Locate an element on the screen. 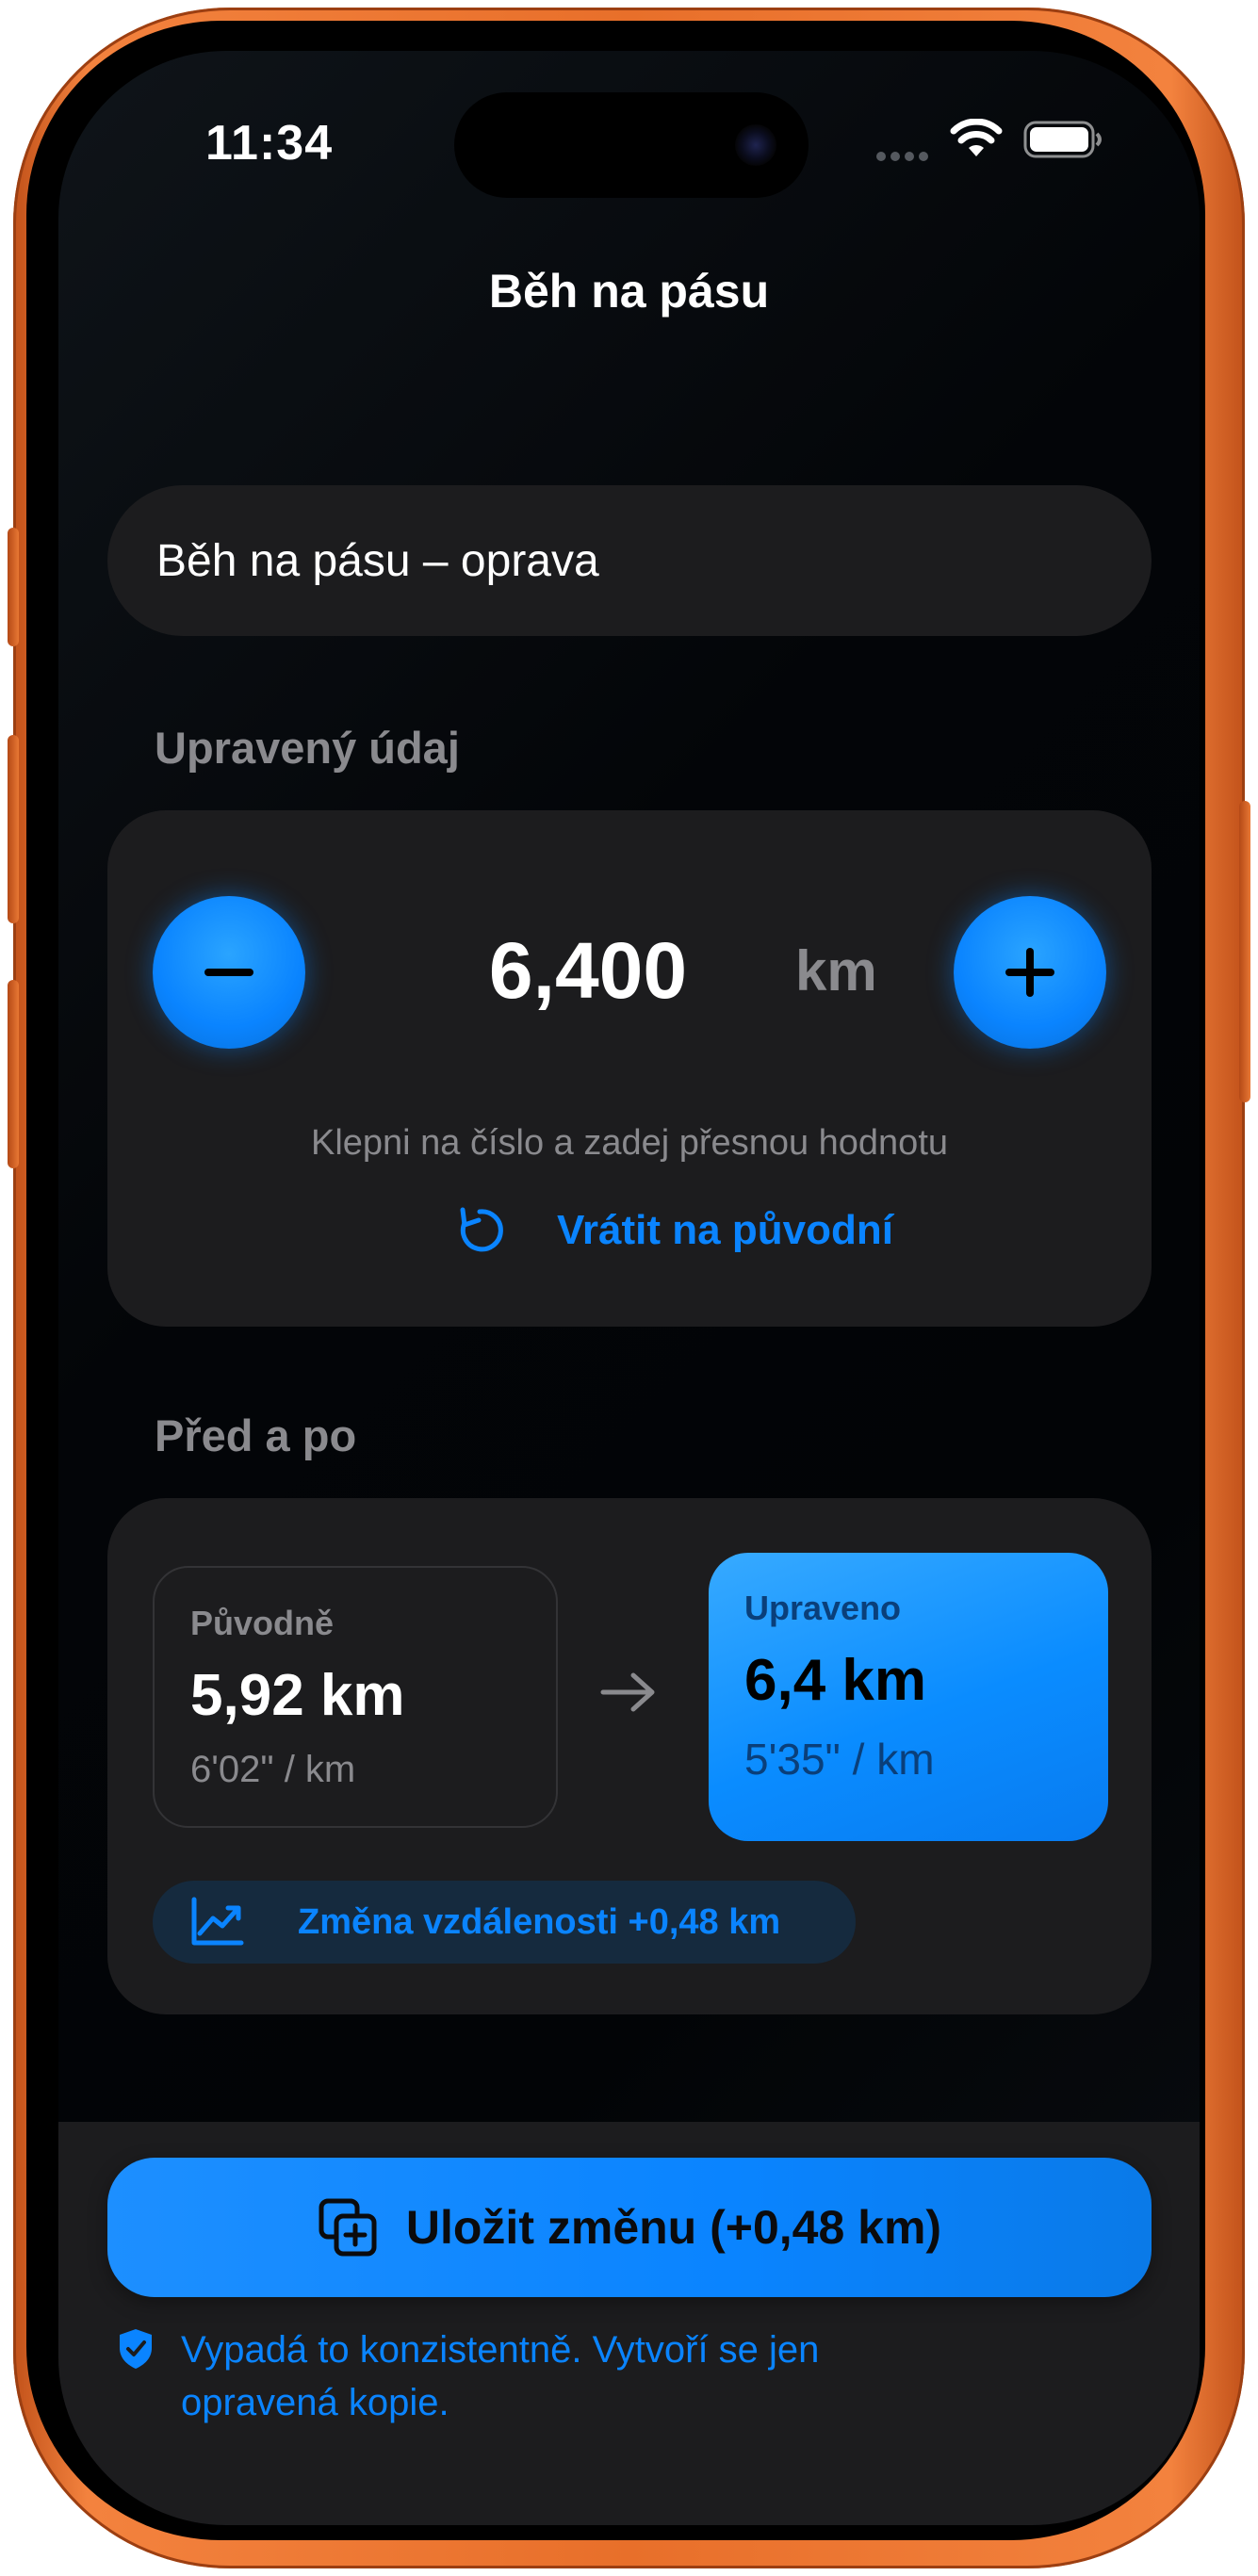 The height and width of the screenshot is (2576, 1258). undo-icon is located at coordinates (481, 1229).